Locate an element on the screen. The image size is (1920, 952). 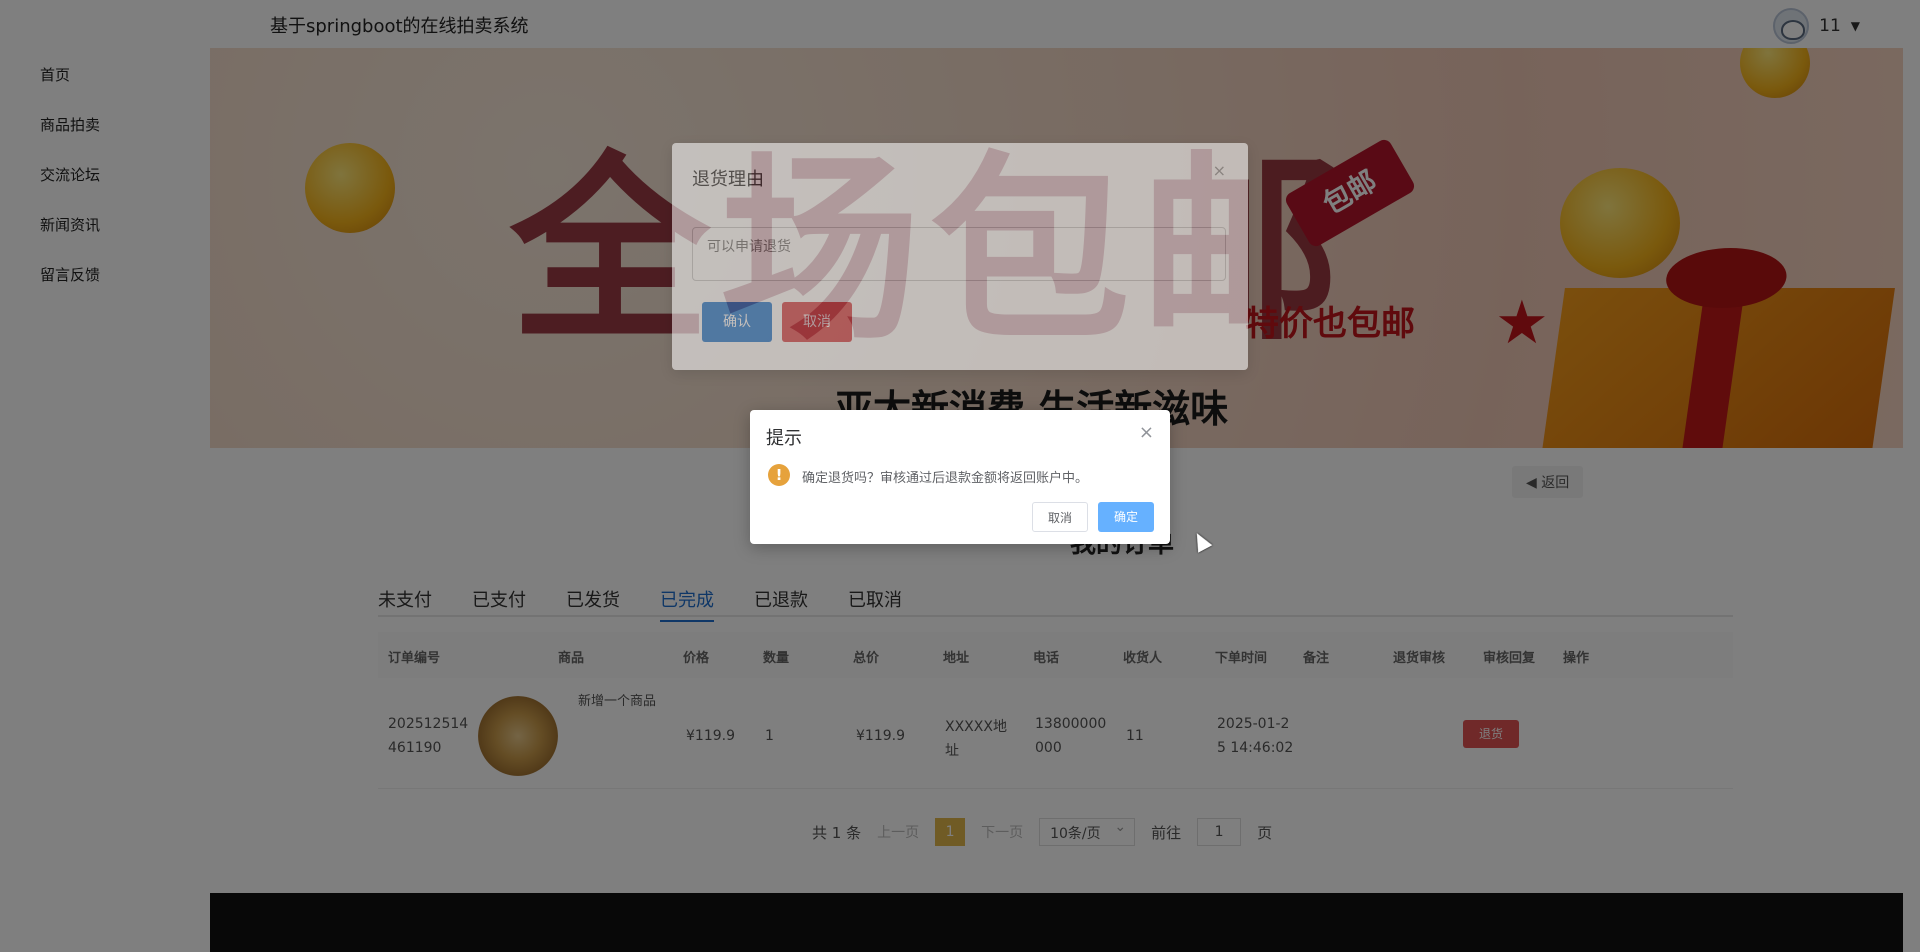
refund-reason-dialog: 退货理由 × 确认 取消 is located at coordinates (960, 256).